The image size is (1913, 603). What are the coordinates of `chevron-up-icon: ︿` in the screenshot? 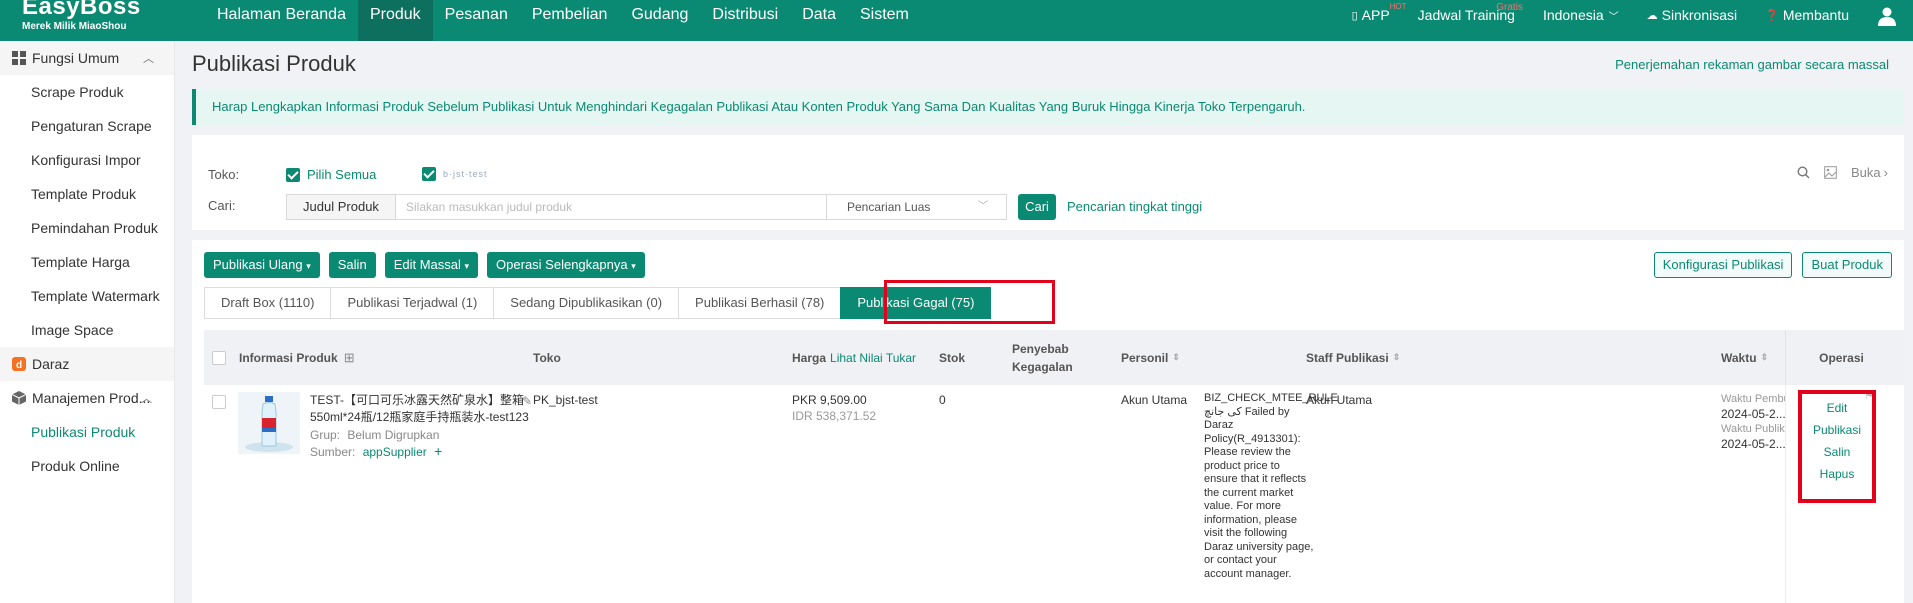 It's located at (148, 59).